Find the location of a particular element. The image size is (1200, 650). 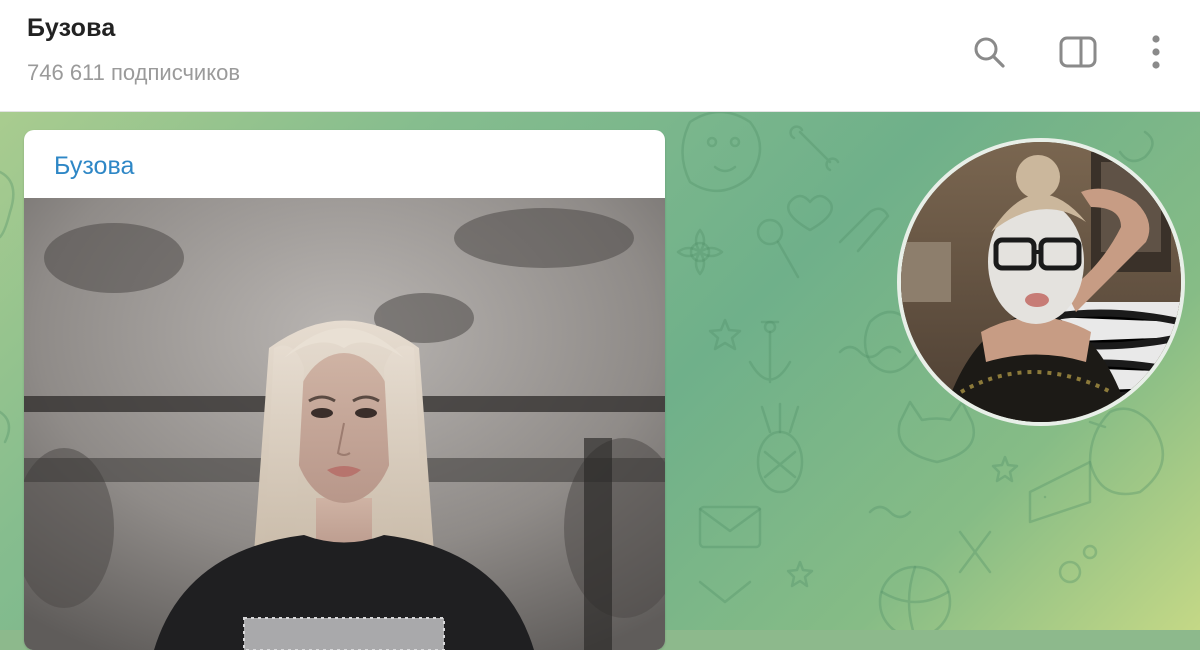

sidebar-toggle-icon is located at coordinates (1078, 52).